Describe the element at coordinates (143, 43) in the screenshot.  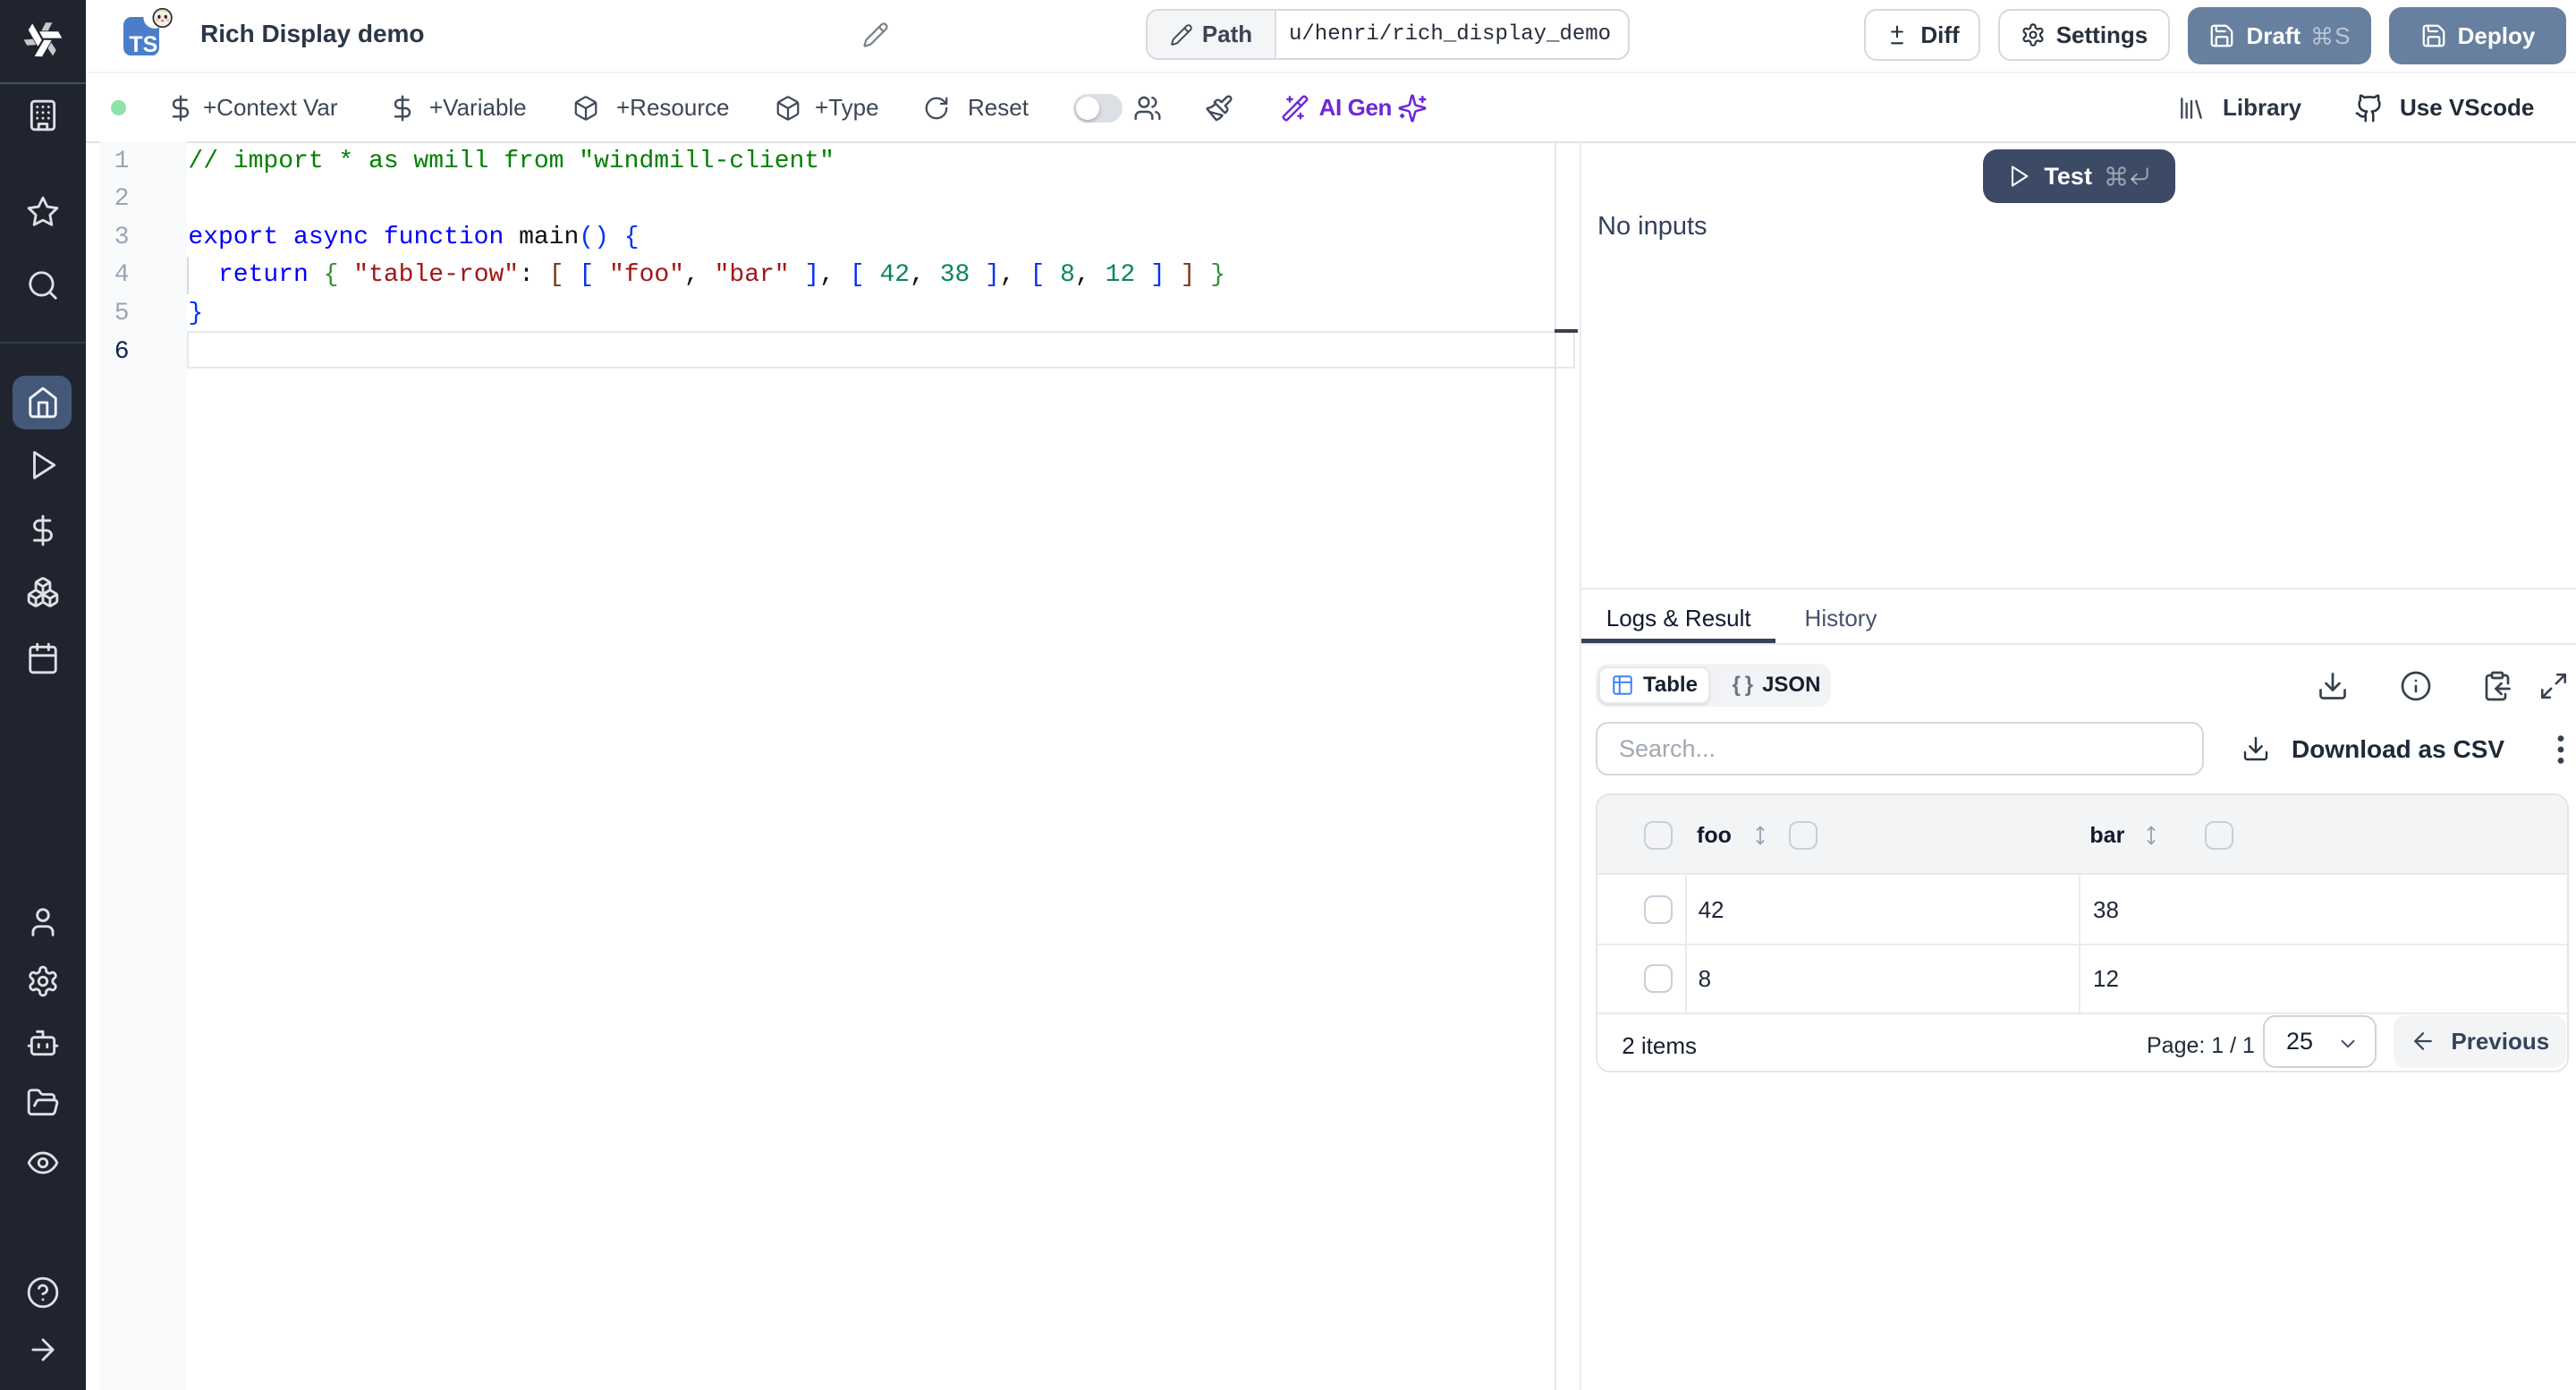
I see `svg-text: TS` at that location.